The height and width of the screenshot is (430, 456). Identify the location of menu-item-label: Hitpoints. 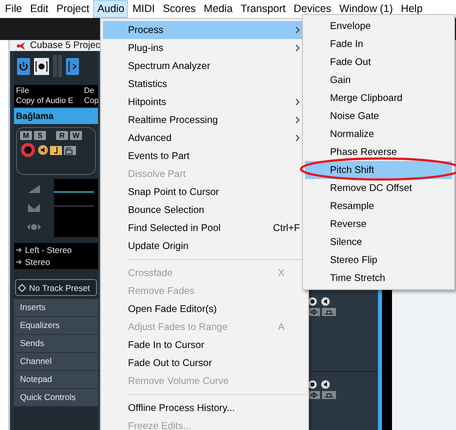
(148, 102).